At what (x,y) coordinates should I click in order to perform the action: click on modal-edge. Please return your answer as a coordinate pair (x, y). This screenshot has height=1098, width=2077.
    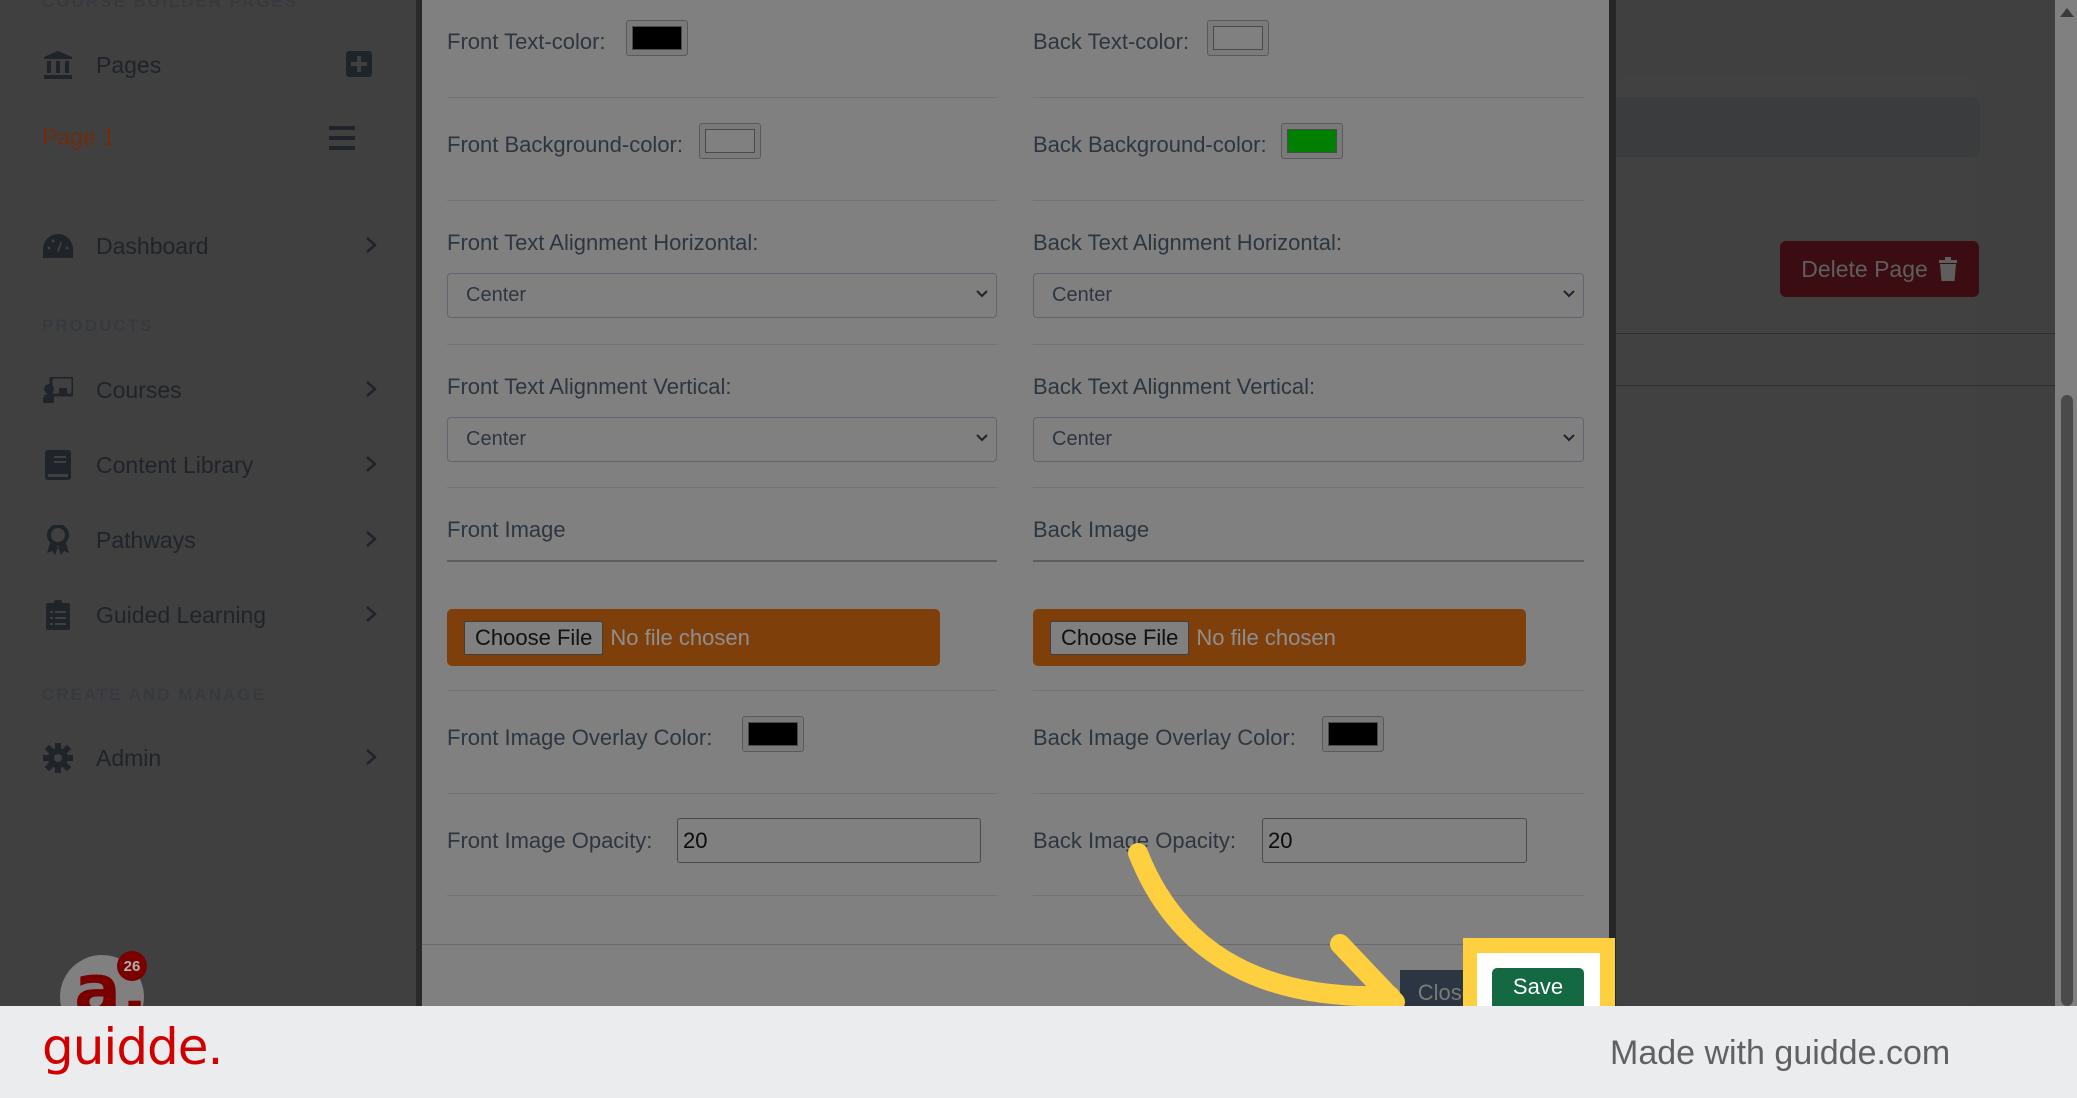
    Looking at the image, I should click on (1612, 503).